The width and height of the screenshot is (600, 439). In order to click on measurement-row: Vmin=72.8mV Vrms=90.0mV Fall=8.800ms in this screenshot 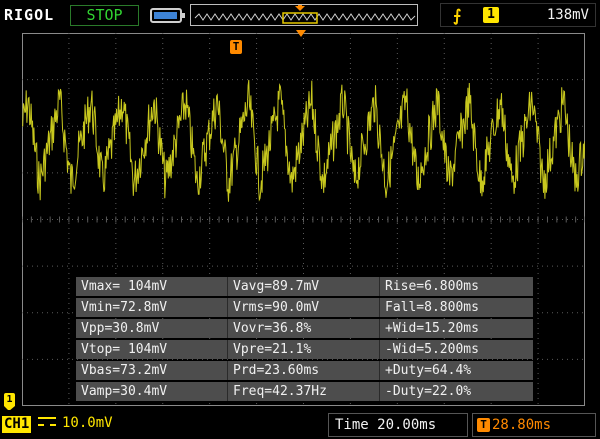, I will do `click(304, 307)`.